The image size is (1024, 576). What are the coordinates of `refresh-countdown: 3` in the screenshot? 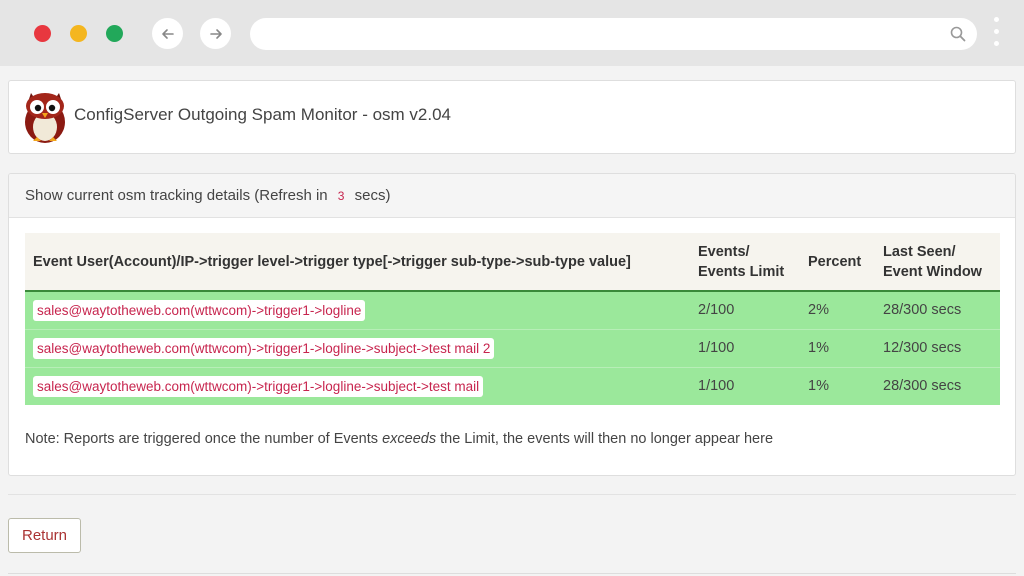 It's located at (341, 196).